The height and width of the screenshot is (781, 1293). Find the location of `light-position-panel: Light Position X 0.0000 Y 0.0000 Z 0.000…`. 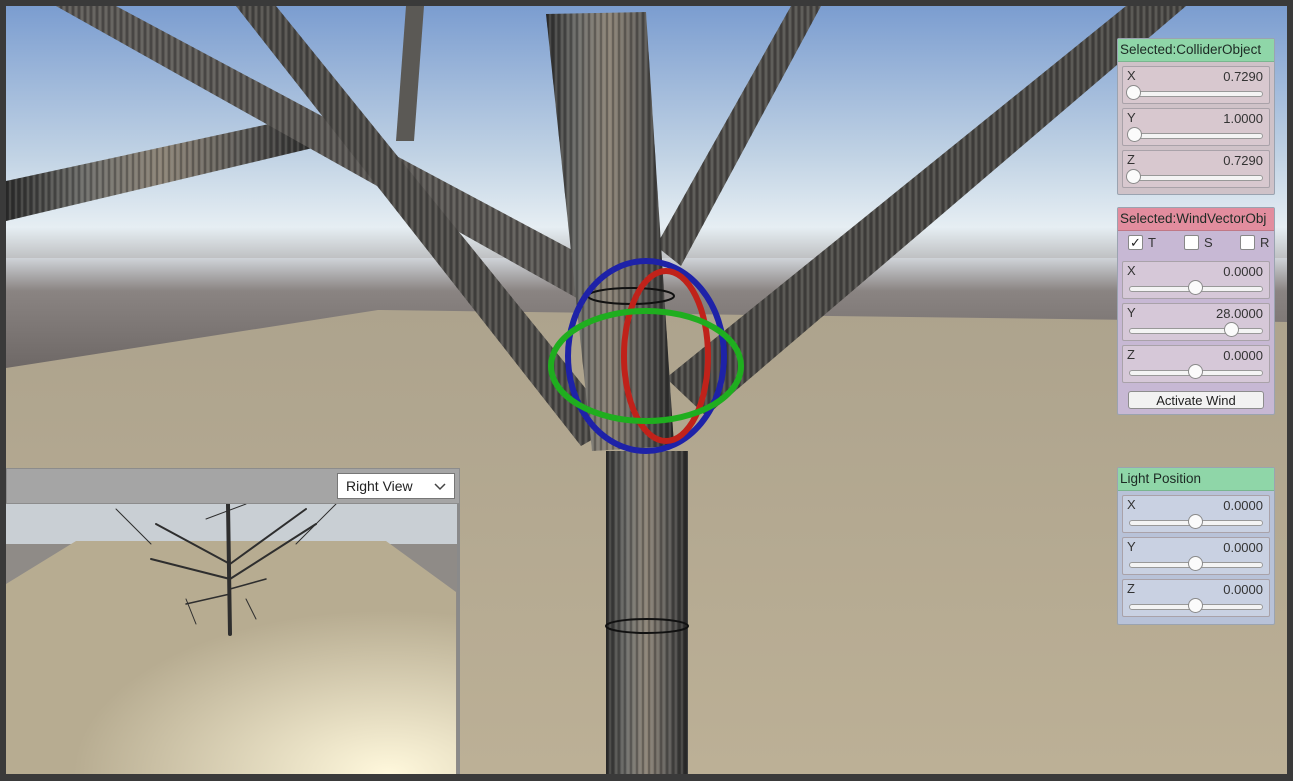

light-position-panel: Light Position X 0.0000 Y 0.0000 Z 0.000… is located at coordinates (1196, 546).